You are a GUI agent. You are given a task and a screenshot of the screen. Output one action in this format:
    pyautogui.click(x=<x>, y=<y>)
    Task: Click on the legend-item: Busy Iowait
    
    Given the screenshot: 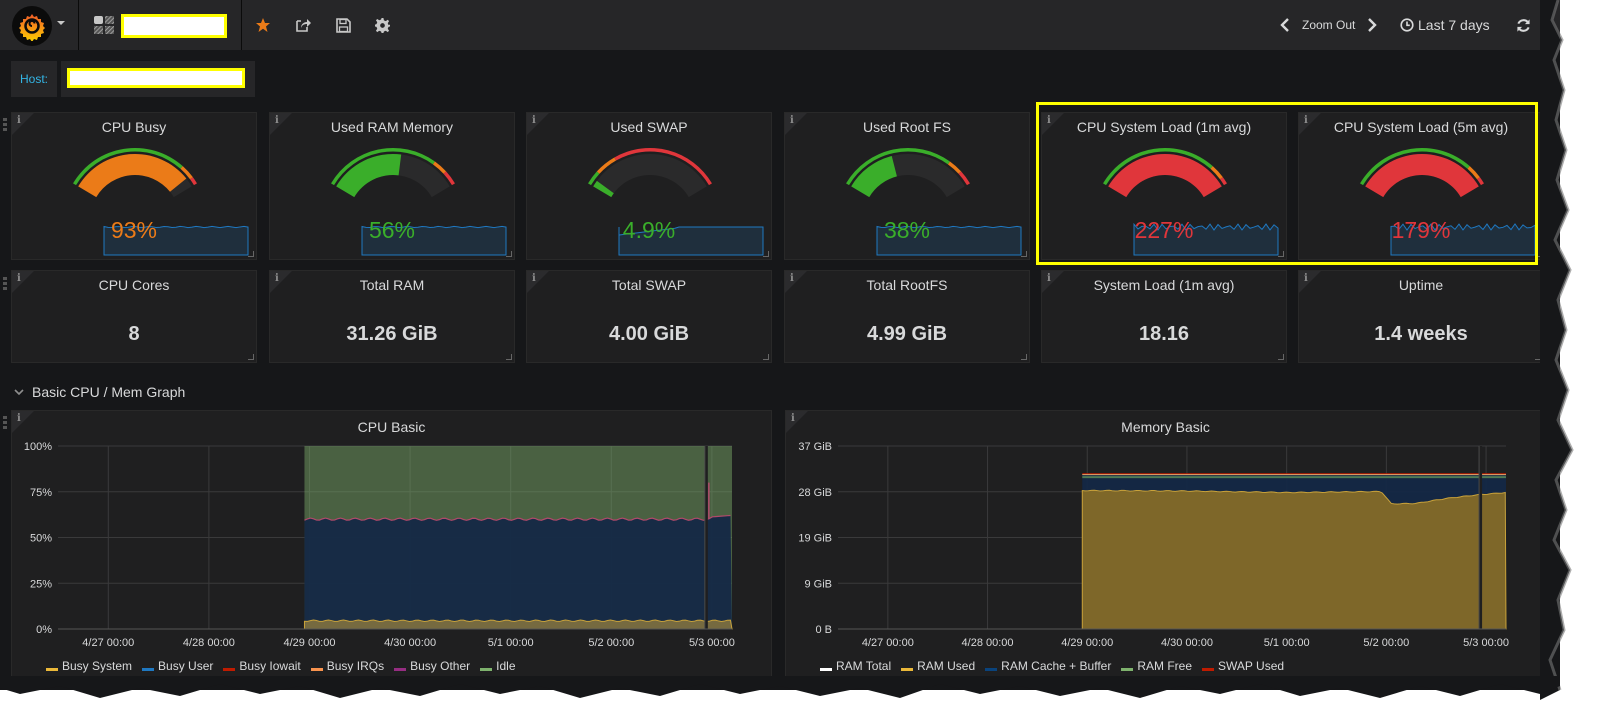 What is the action you would take?
    pyautogui.click(x=262, y=666)
    